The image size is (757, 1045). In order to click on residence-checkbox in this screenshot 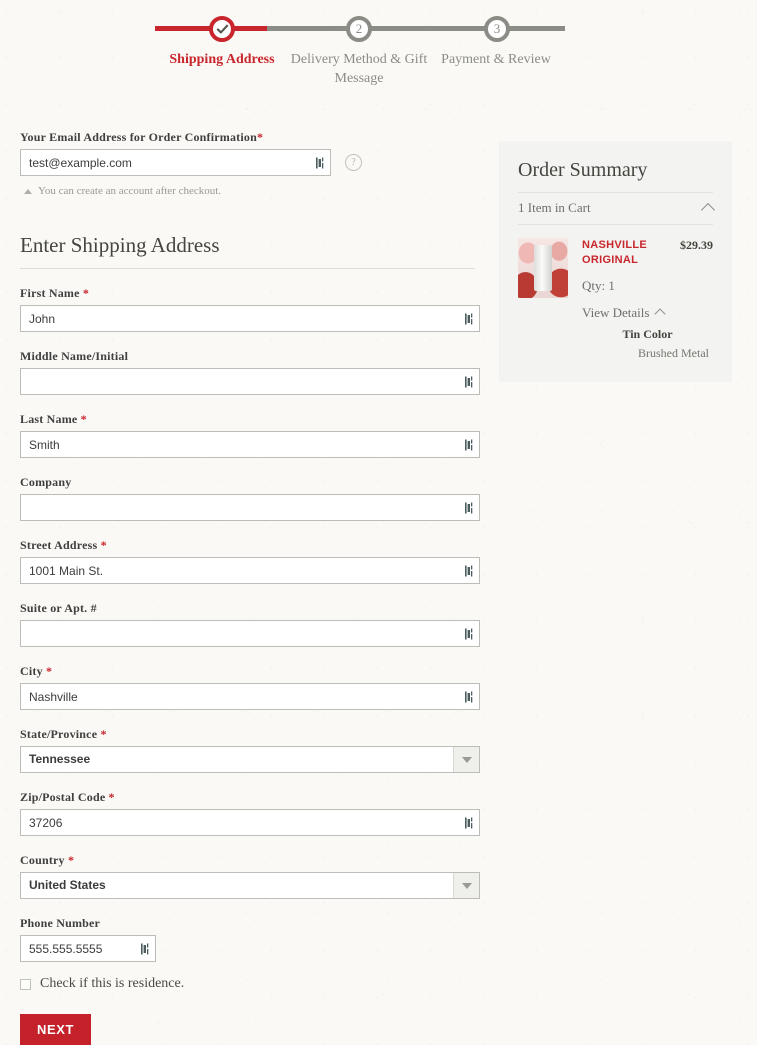, I will do `click(25, 984)`.